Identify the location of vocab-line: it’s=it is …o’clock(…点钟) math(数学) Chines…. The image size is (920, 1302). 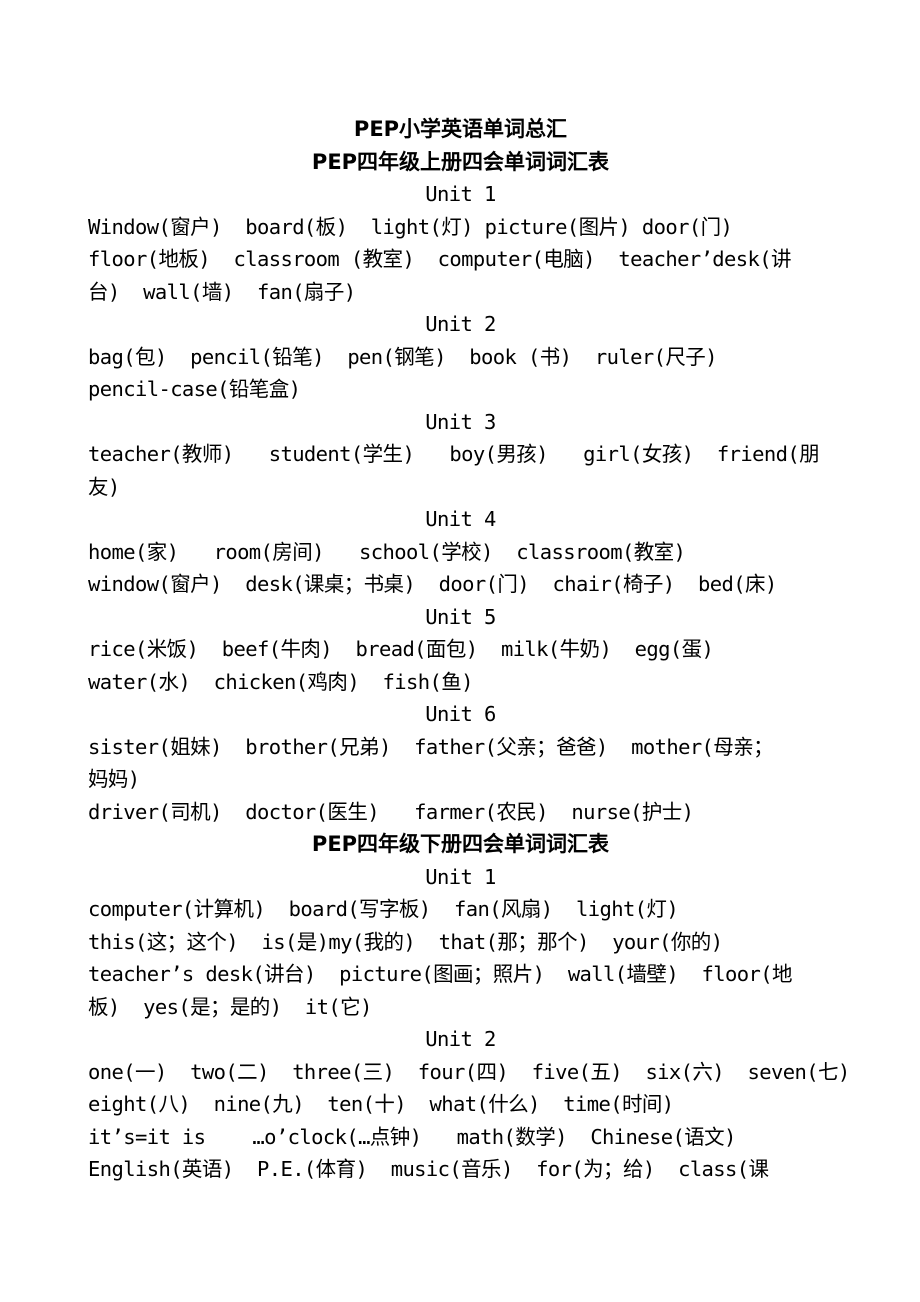
(412, 1136).